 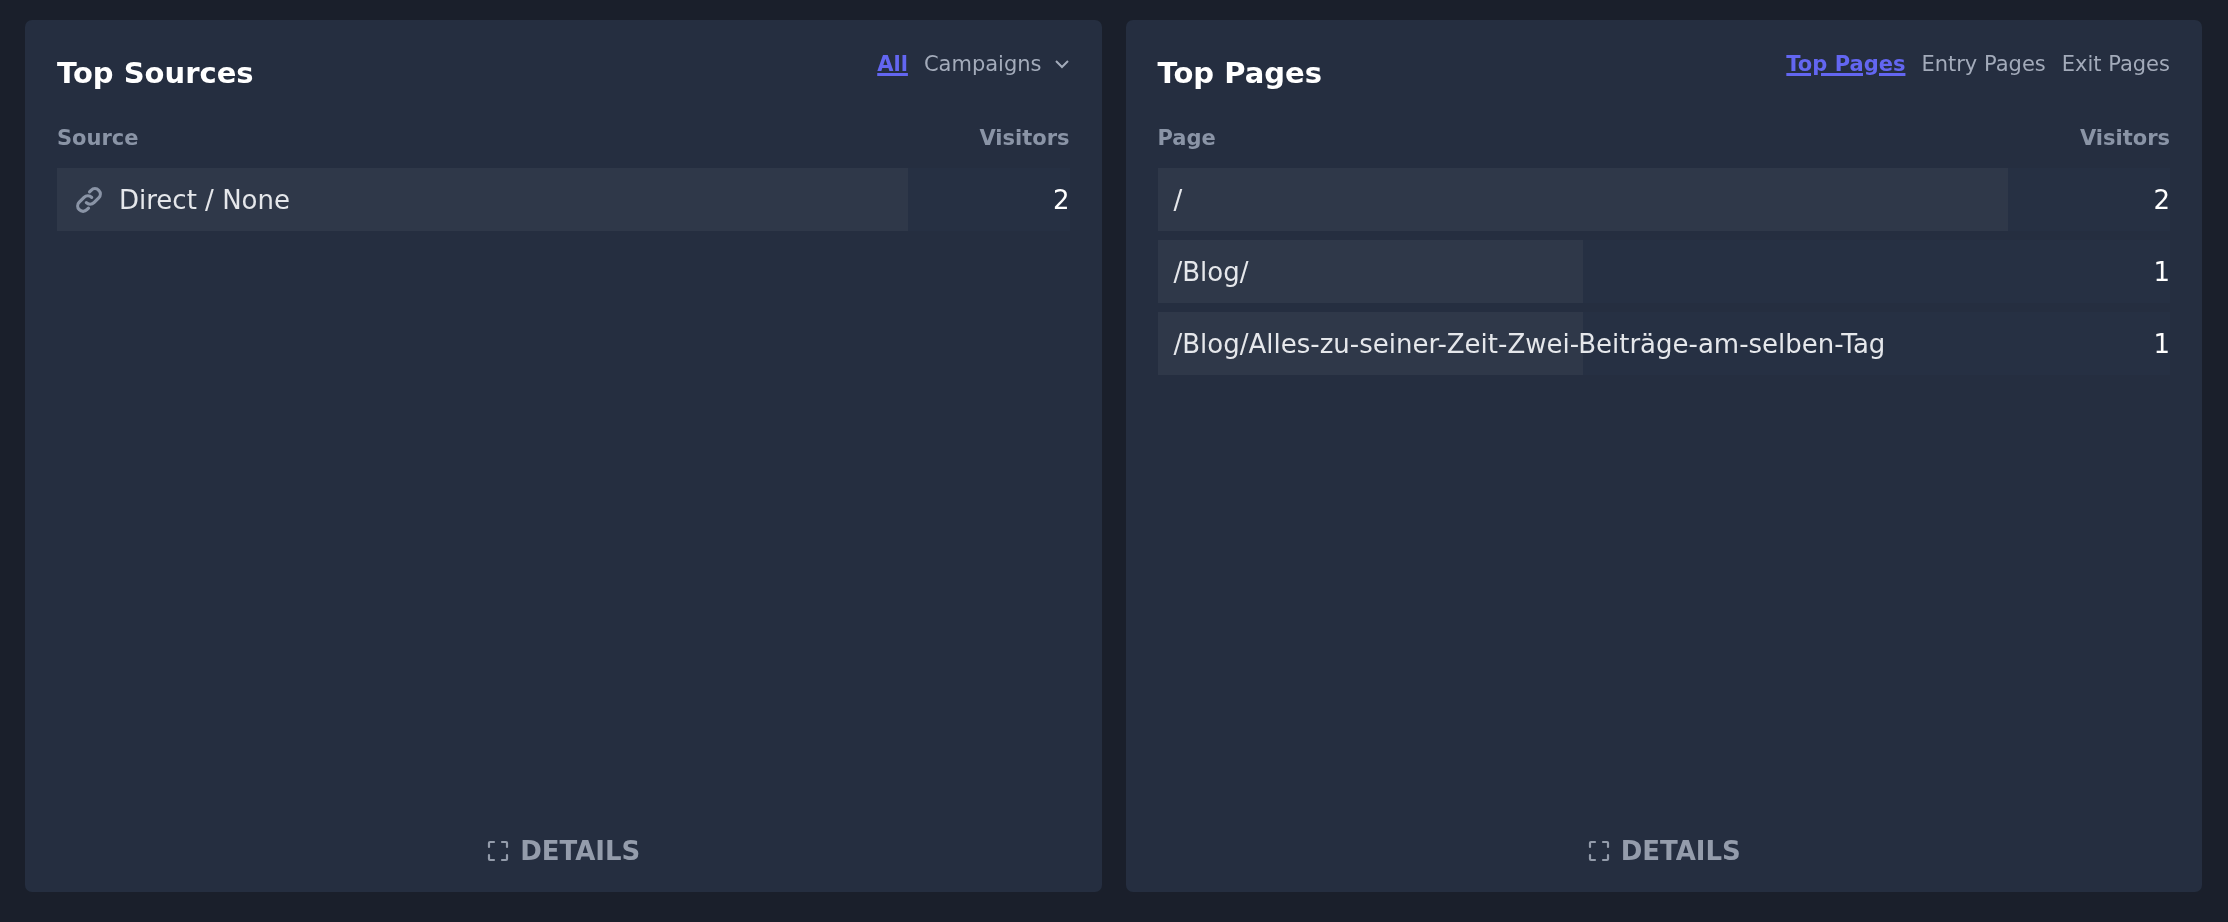 What do you see at coordinates (1211, 271) in the screenshot?
I see `row-link: /Blog/` at bounding box center [1211, 271].